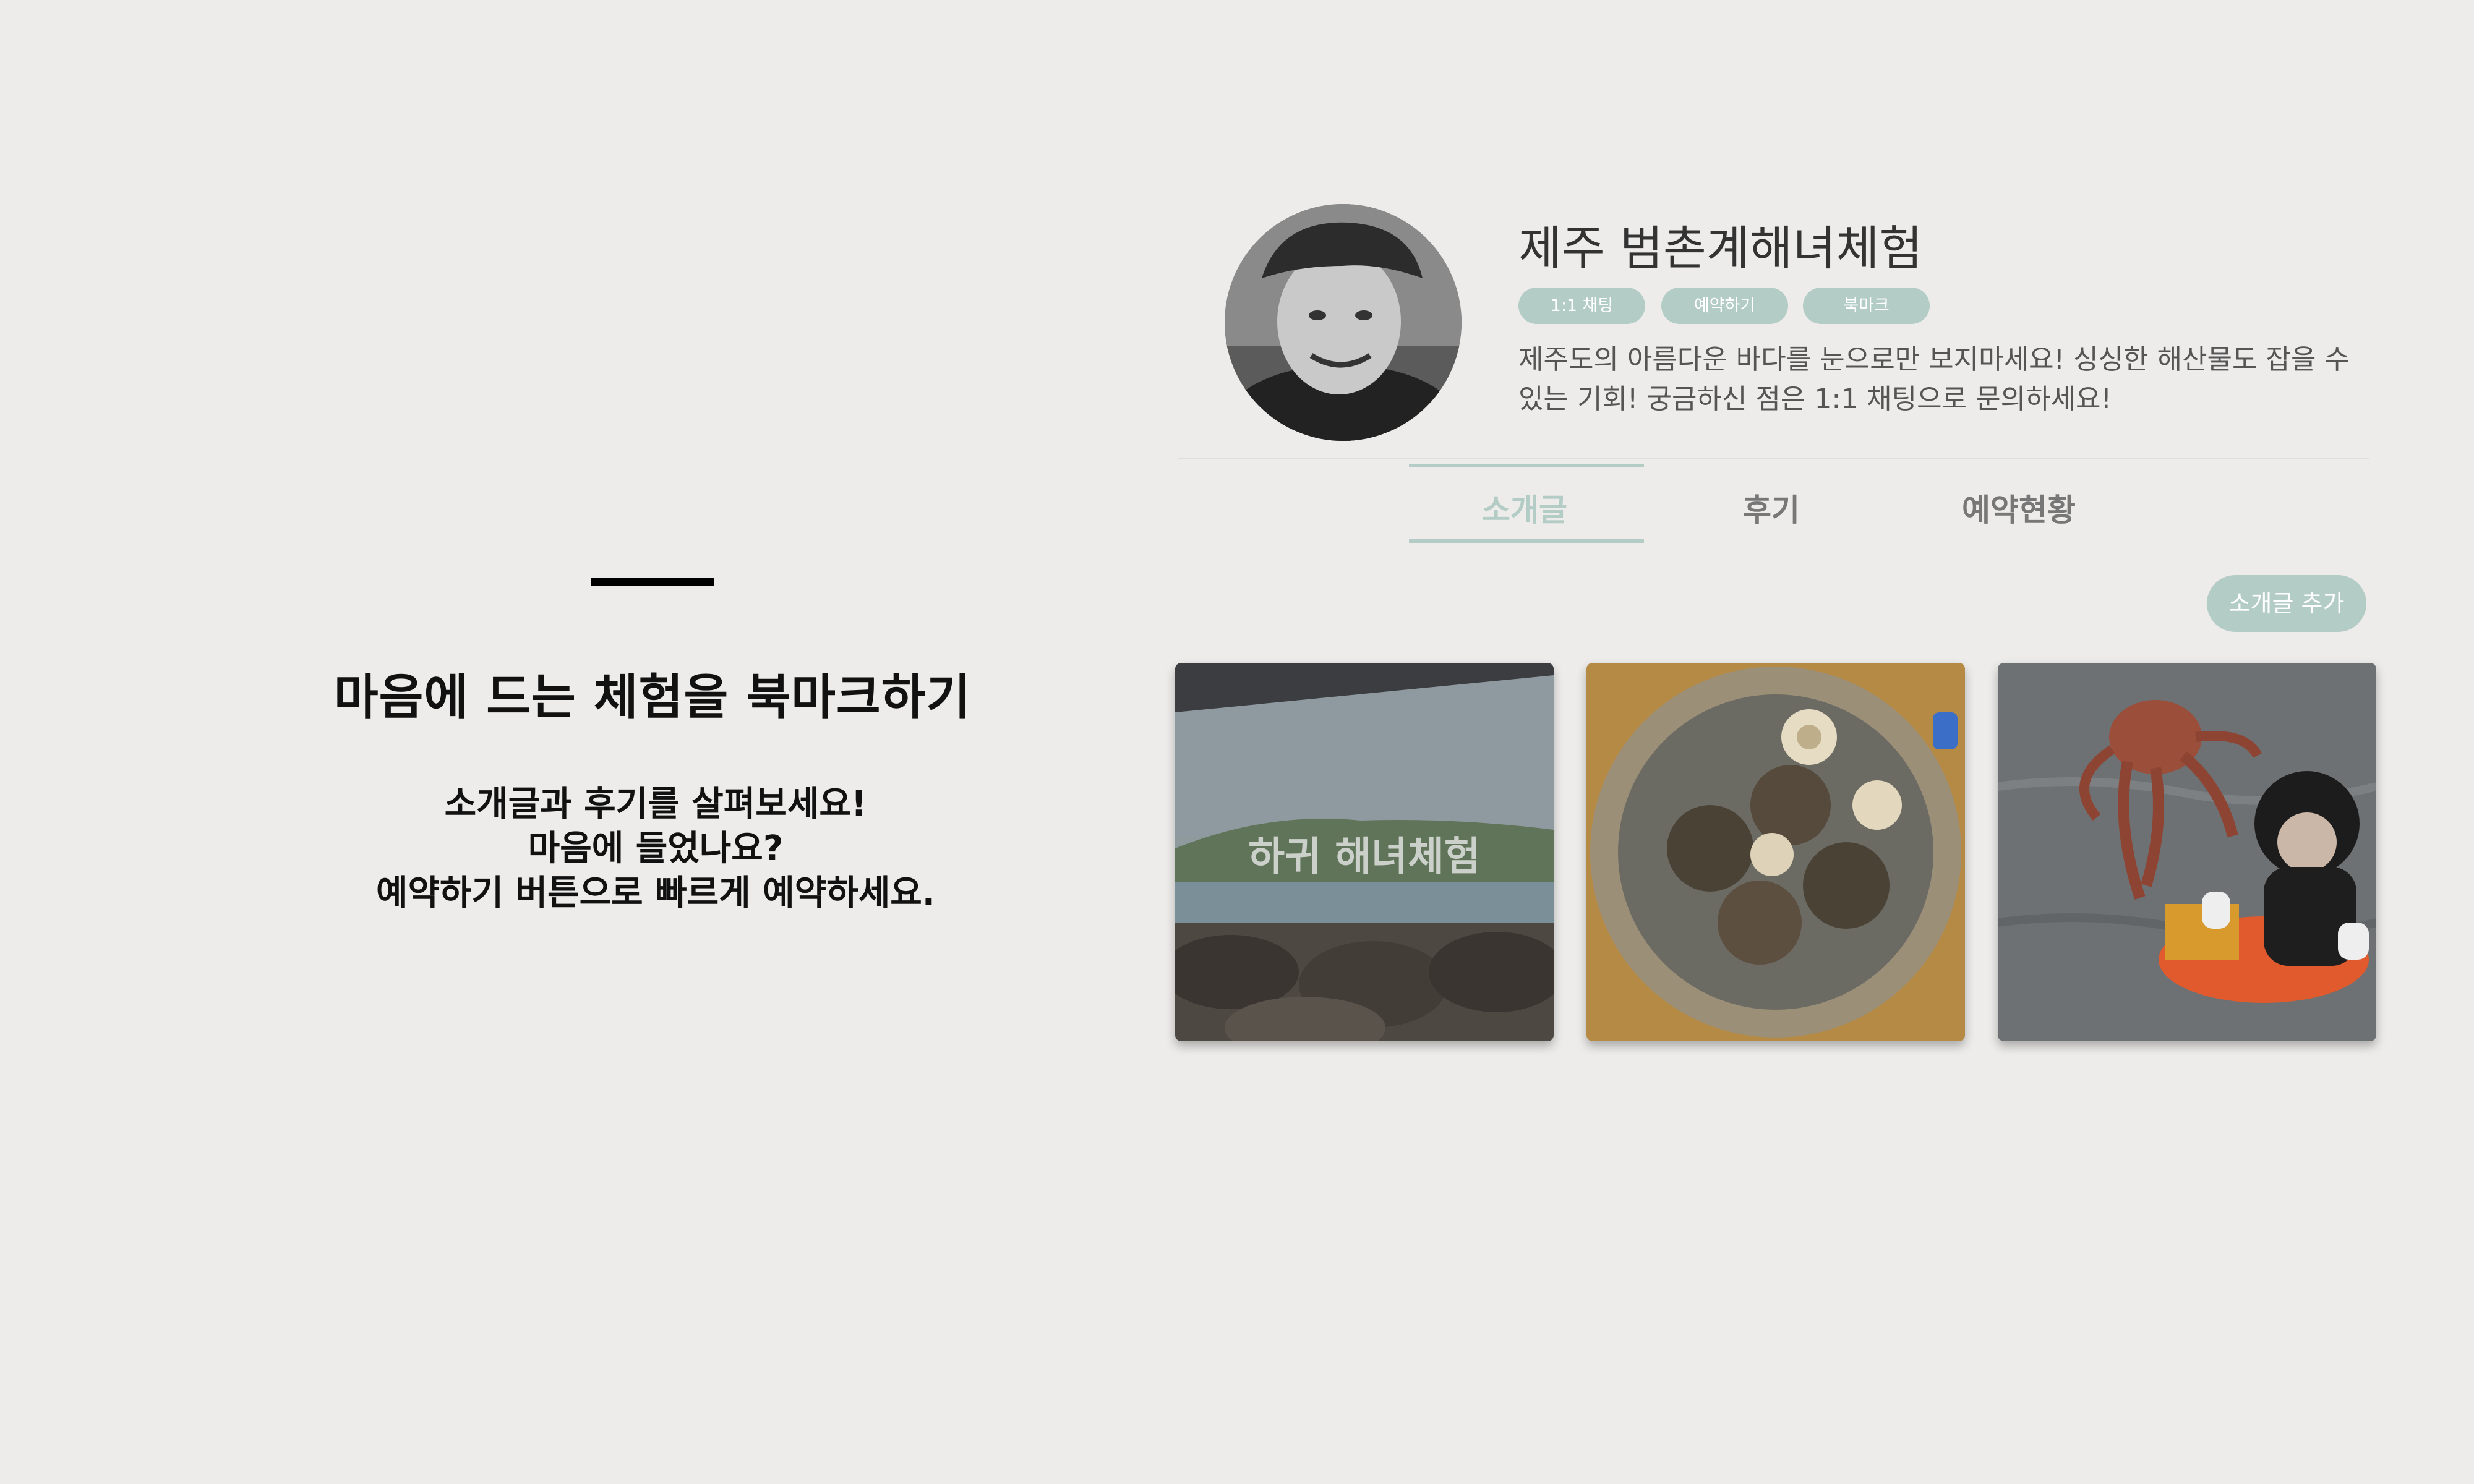  What do you see at coordinates (1344, 322) in the screenshot?
I see `profile-avatar` at bounding box center [1344, 322].